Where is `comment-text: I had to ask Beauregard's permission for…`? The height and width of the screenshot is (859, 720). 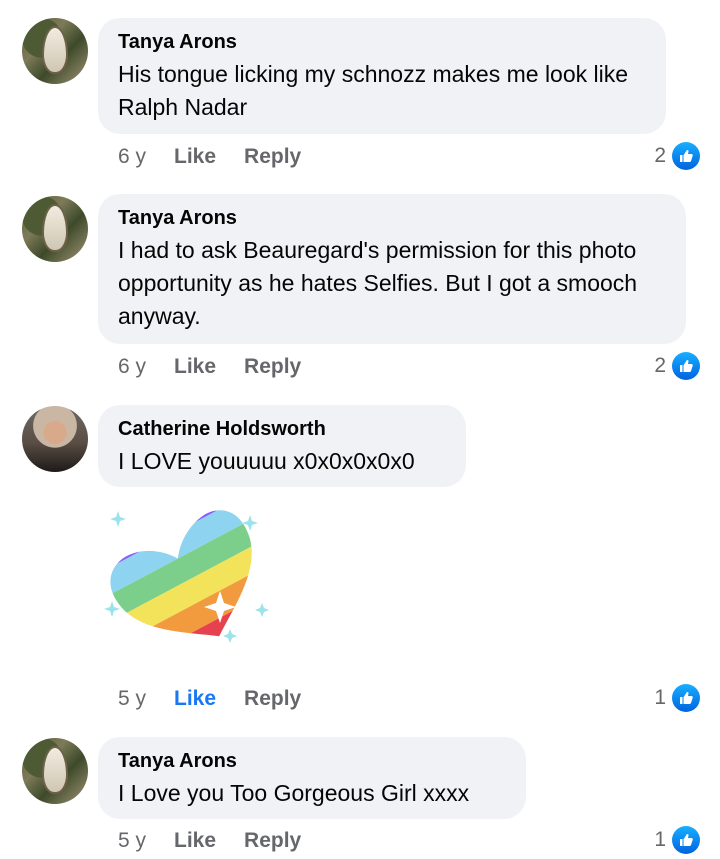
comment-text: I had to ask Beauregard's permission for… is located at coordinates (378, 283).